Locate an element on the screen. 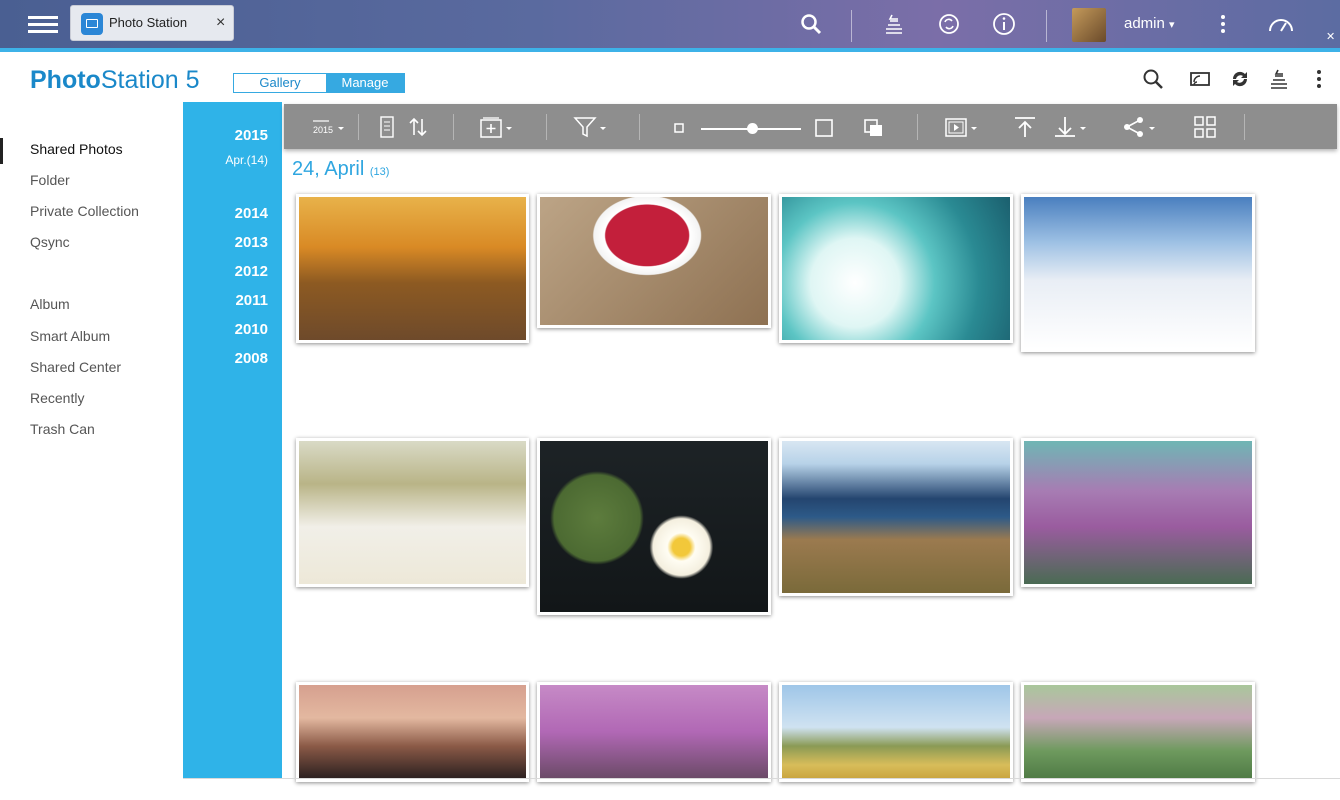 This screenshot has height=800, width=1340. year-icon-text: 2015 is located at coordinates (323, 130).